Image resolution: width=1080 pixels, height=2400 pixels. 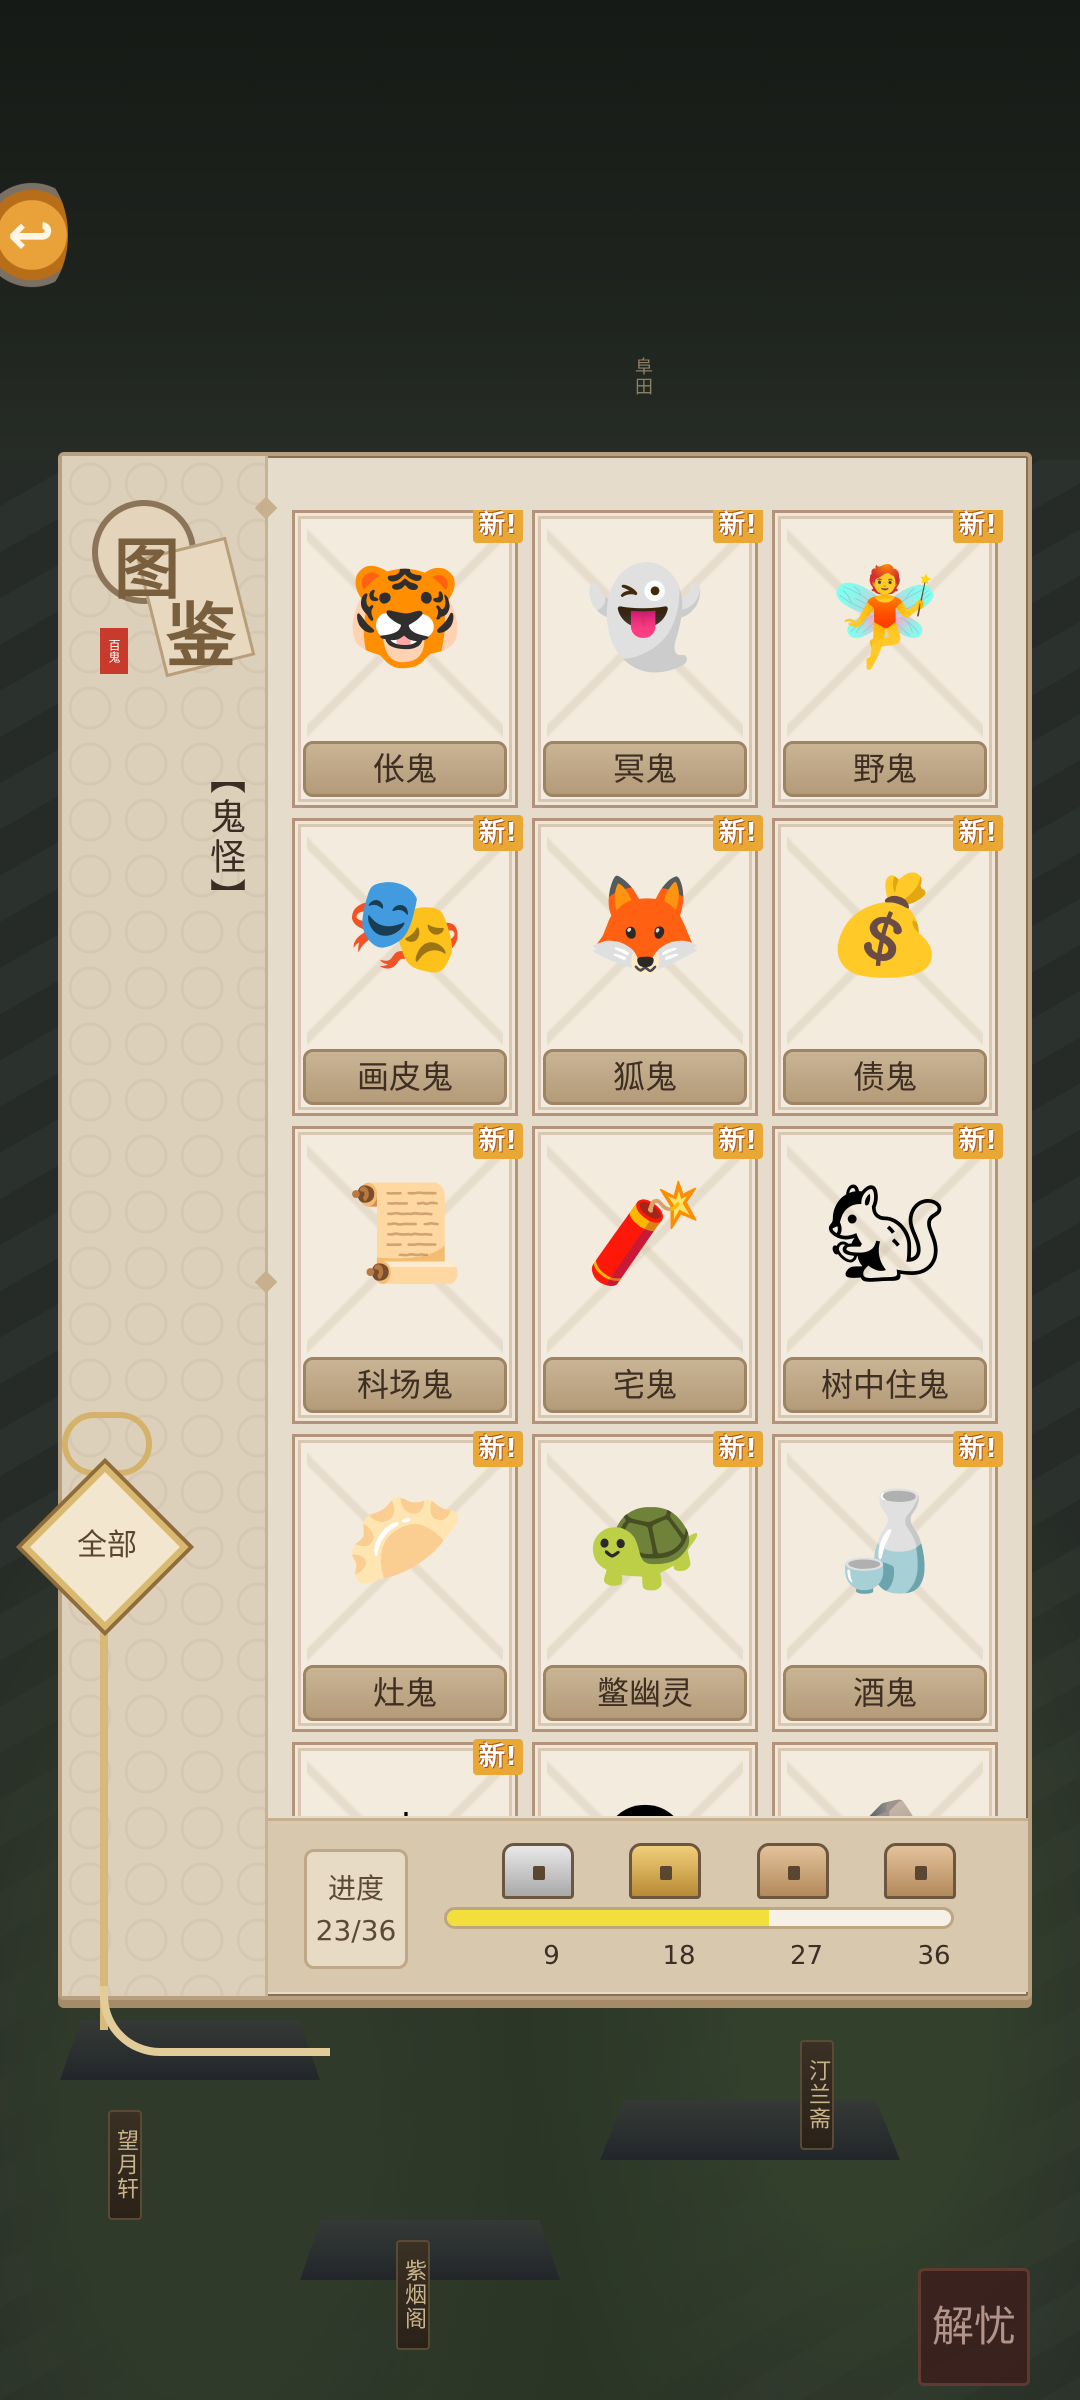 I want to click on category-label: 【鬼怪】, so click(x=224, y=838).